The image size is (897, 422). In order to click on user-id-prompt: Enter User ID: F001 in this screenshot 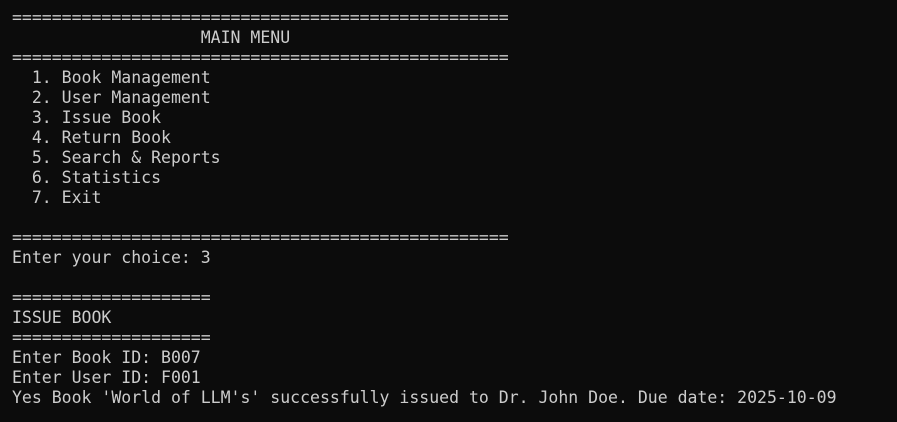, I will do `click(106, 377)`.